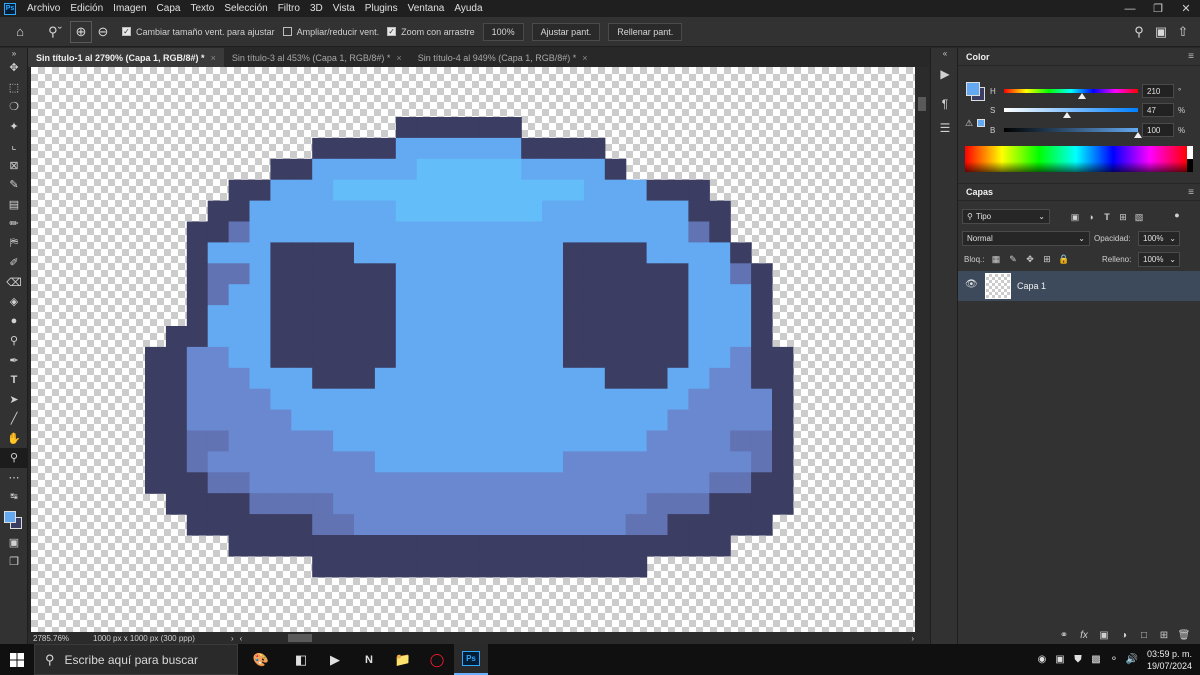 This screenshot has width=1200, height=675. Describe the element at coordinates (1177, 215) in the screenshot. I see `filter-toggle-icon: ●` at that location.